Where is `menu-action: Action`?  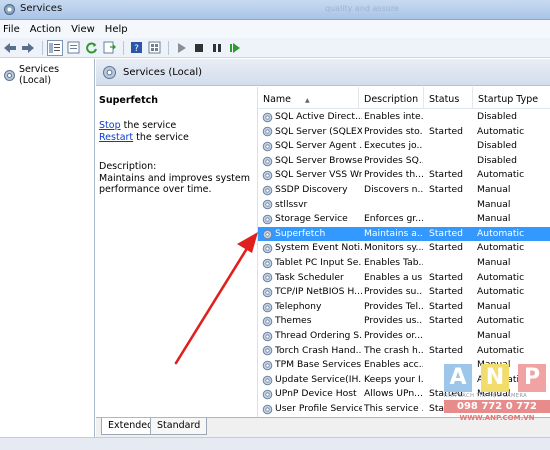
menu-action: Action is located at coordinates (45, 29).